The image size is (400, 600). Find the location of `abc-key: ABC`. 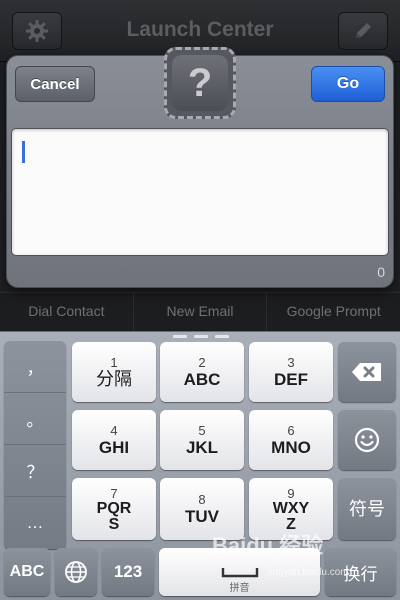

abc-key: ABC is located at coordinates (27, 572).